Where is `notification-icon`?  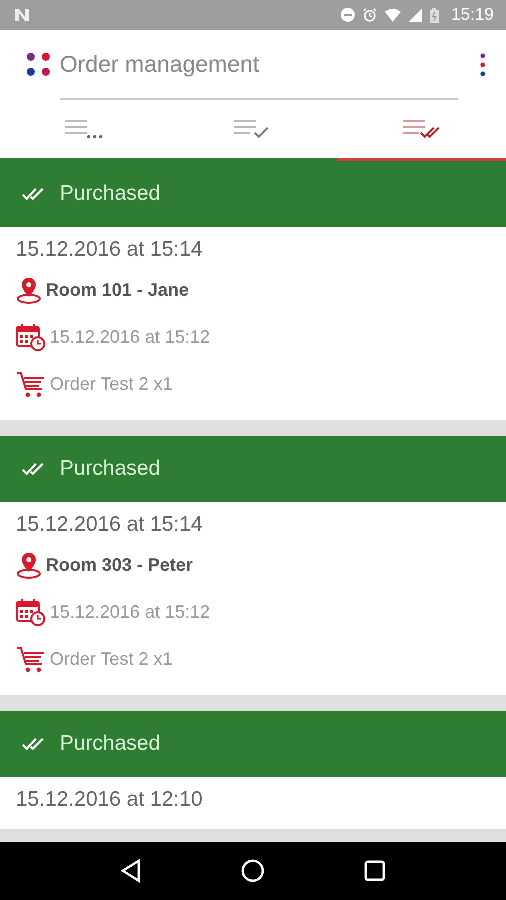
notification-icon is located at coordinates (22, 15).